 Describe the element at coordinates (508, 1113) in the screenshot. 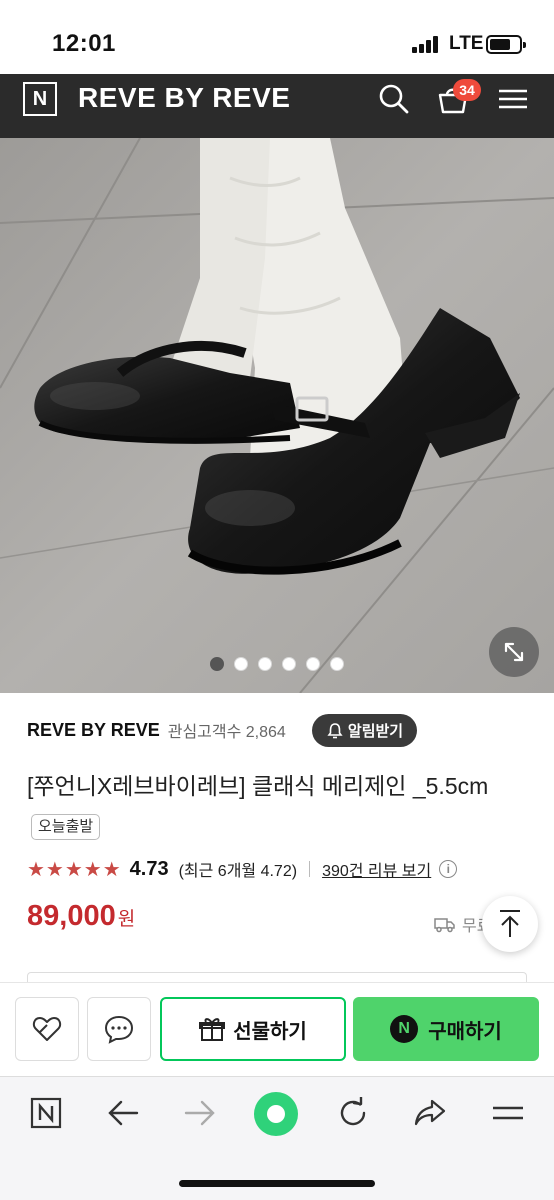

I see `more-menu-icon` at that location.